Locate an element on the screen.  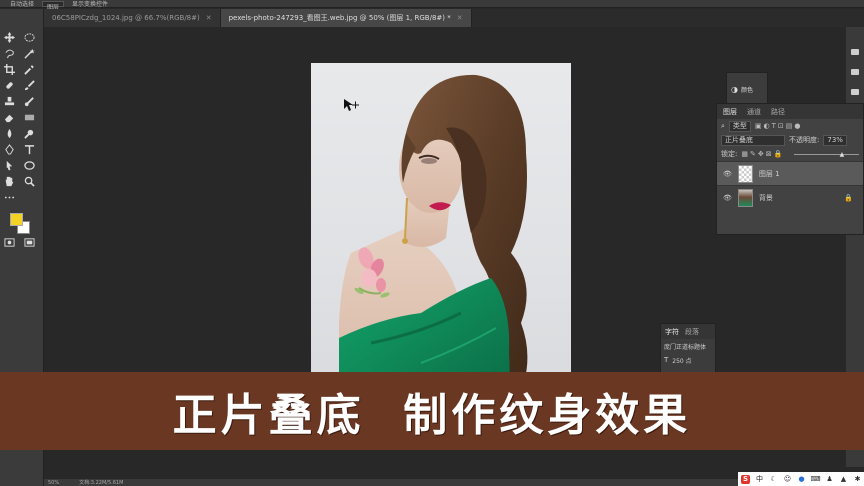
microphone-icon: ● is located at coordinates (801, 479).